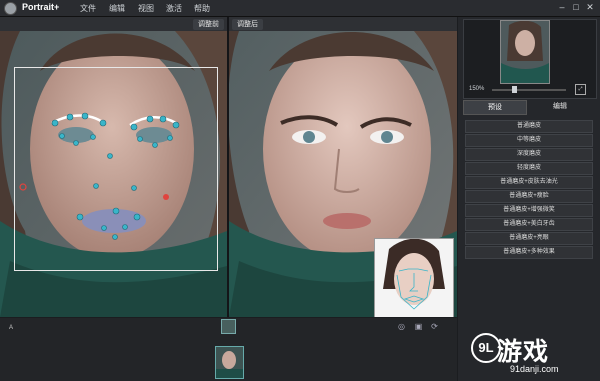 This screenshot has width=600, height=381. Describe the element at coordinates (529, 140) in the screenshot. I see `preset-button: 中等磨皮` at that location.